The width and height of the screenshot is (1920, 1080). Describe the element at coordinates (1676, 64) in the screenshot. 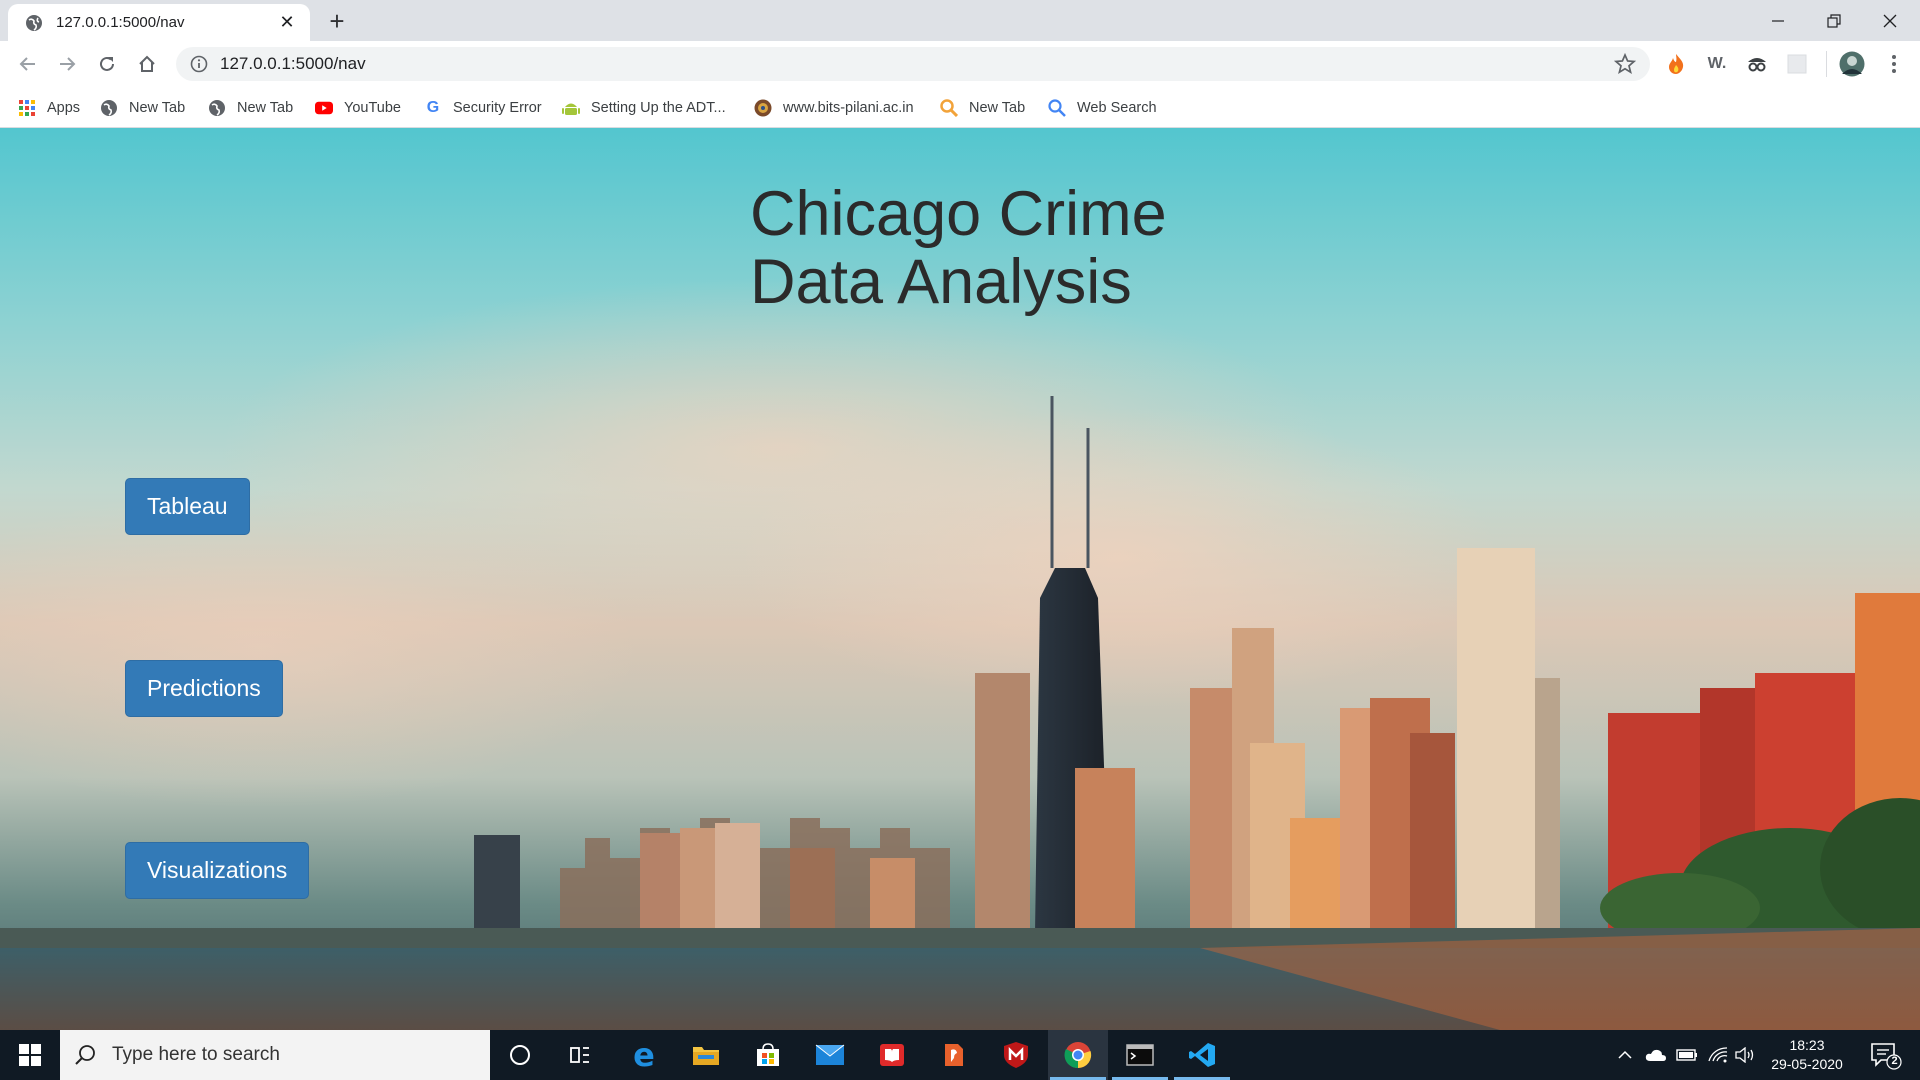

I see `flame-extension-icon` at that location.